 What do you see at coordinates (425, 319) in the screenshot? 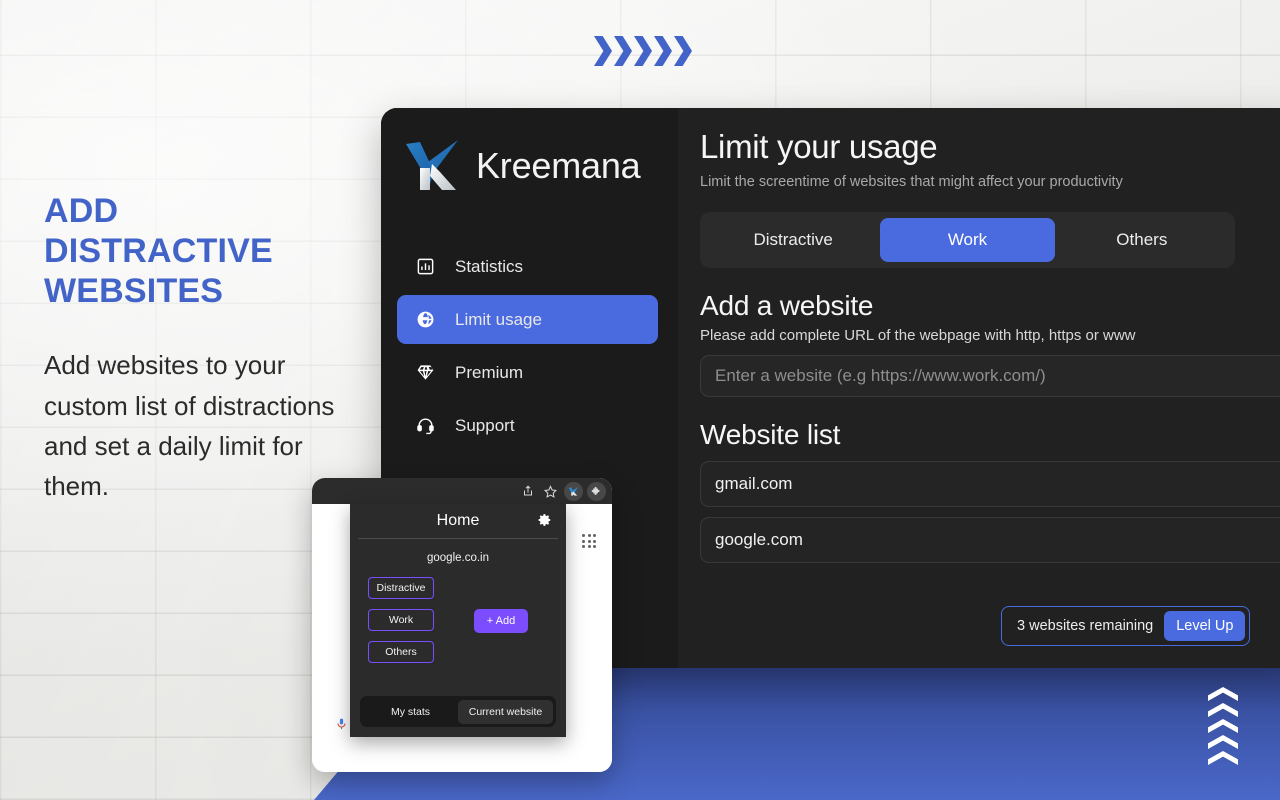
I see `globe-icon` at bounding box center [425, 319].